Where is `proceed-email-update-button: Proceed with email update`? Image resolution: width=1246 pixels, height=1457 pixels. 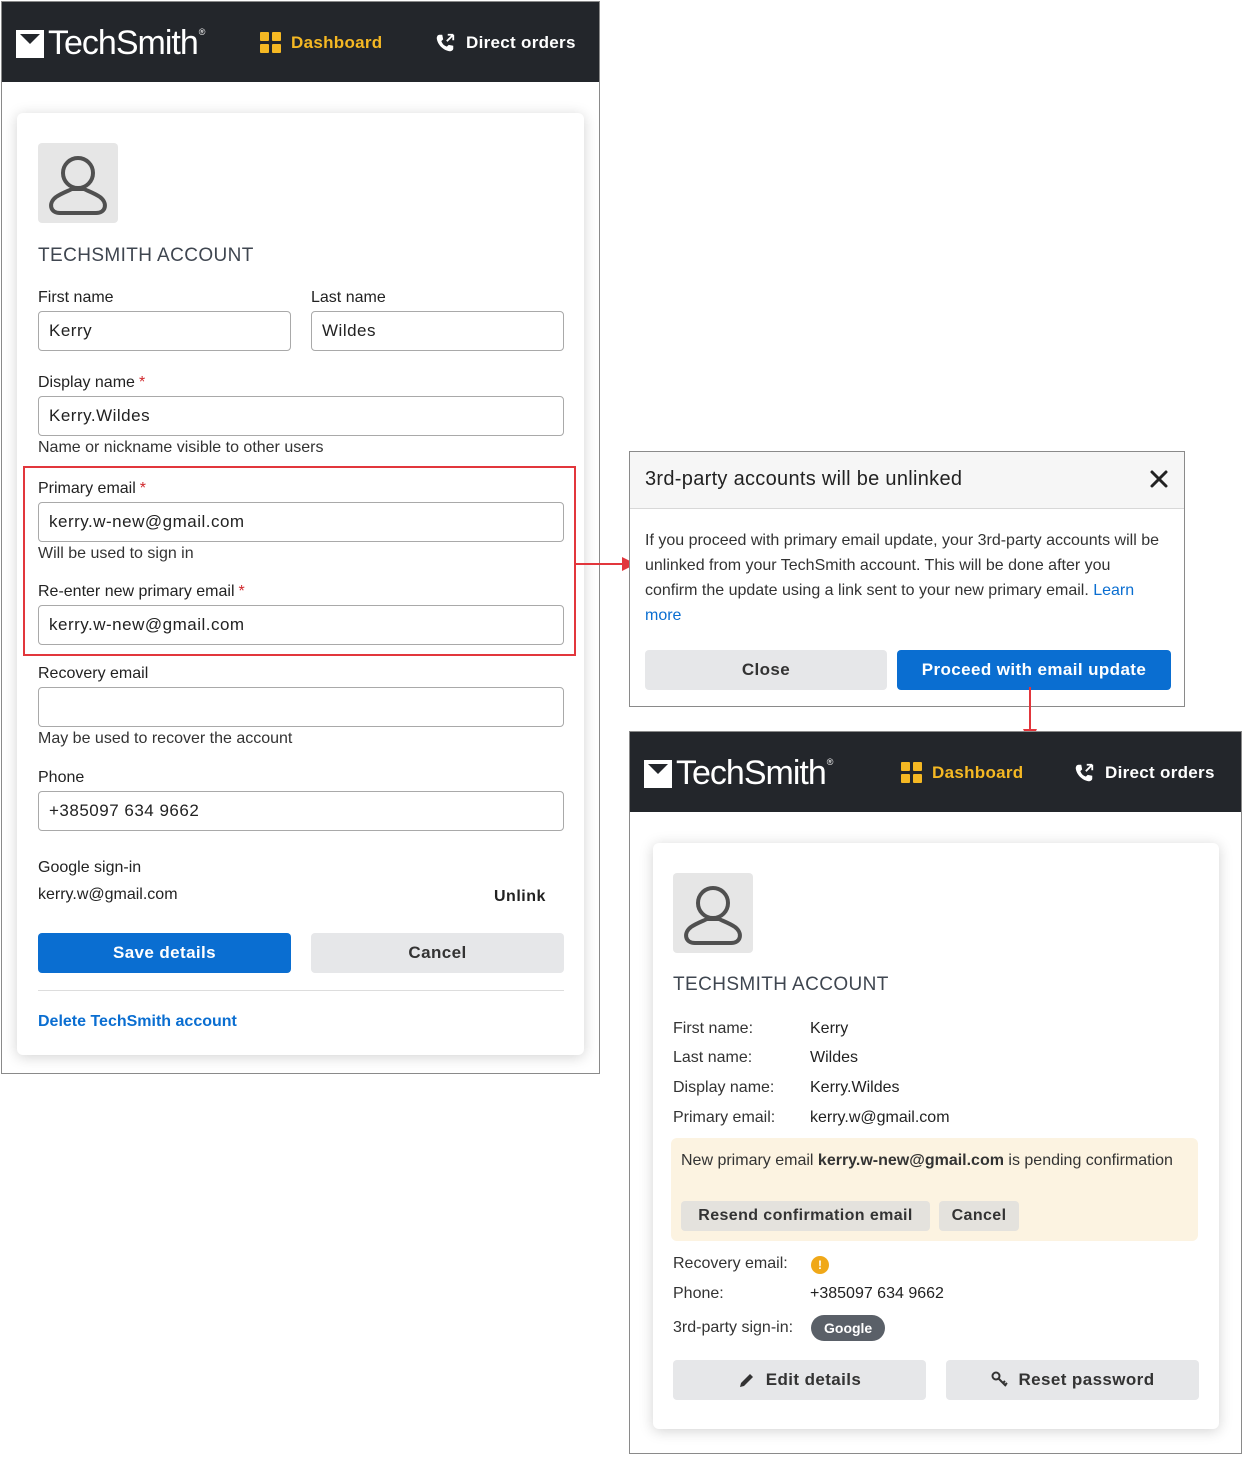
proceed-email-update-button: Proceed with email update is located at coordinates (1034, 670).